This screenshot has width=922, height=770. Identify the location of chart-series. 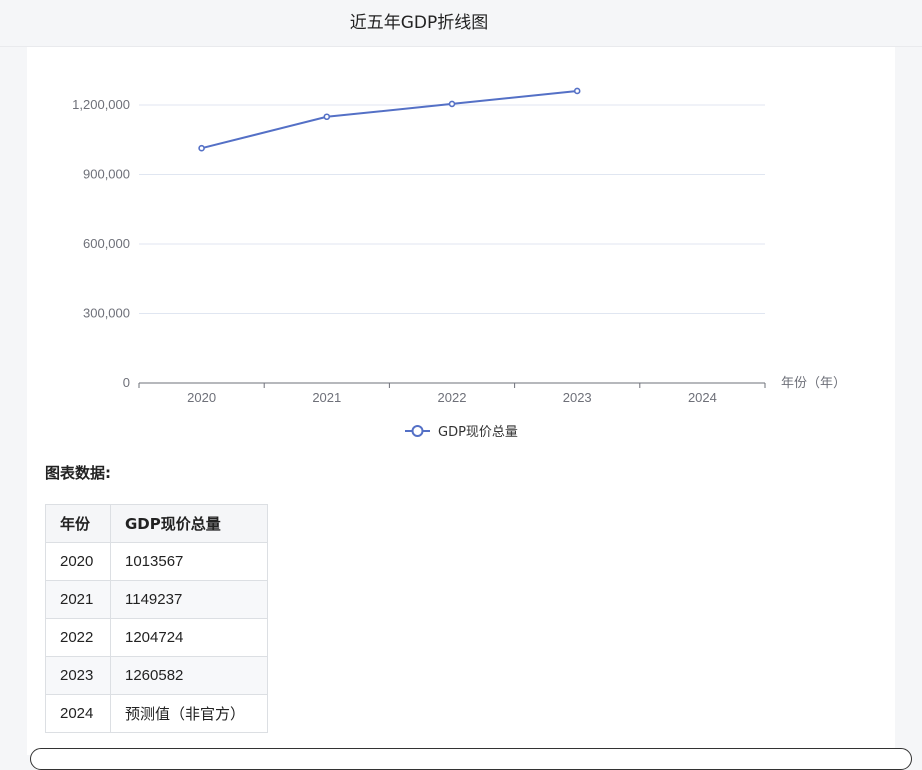
(389, 119).